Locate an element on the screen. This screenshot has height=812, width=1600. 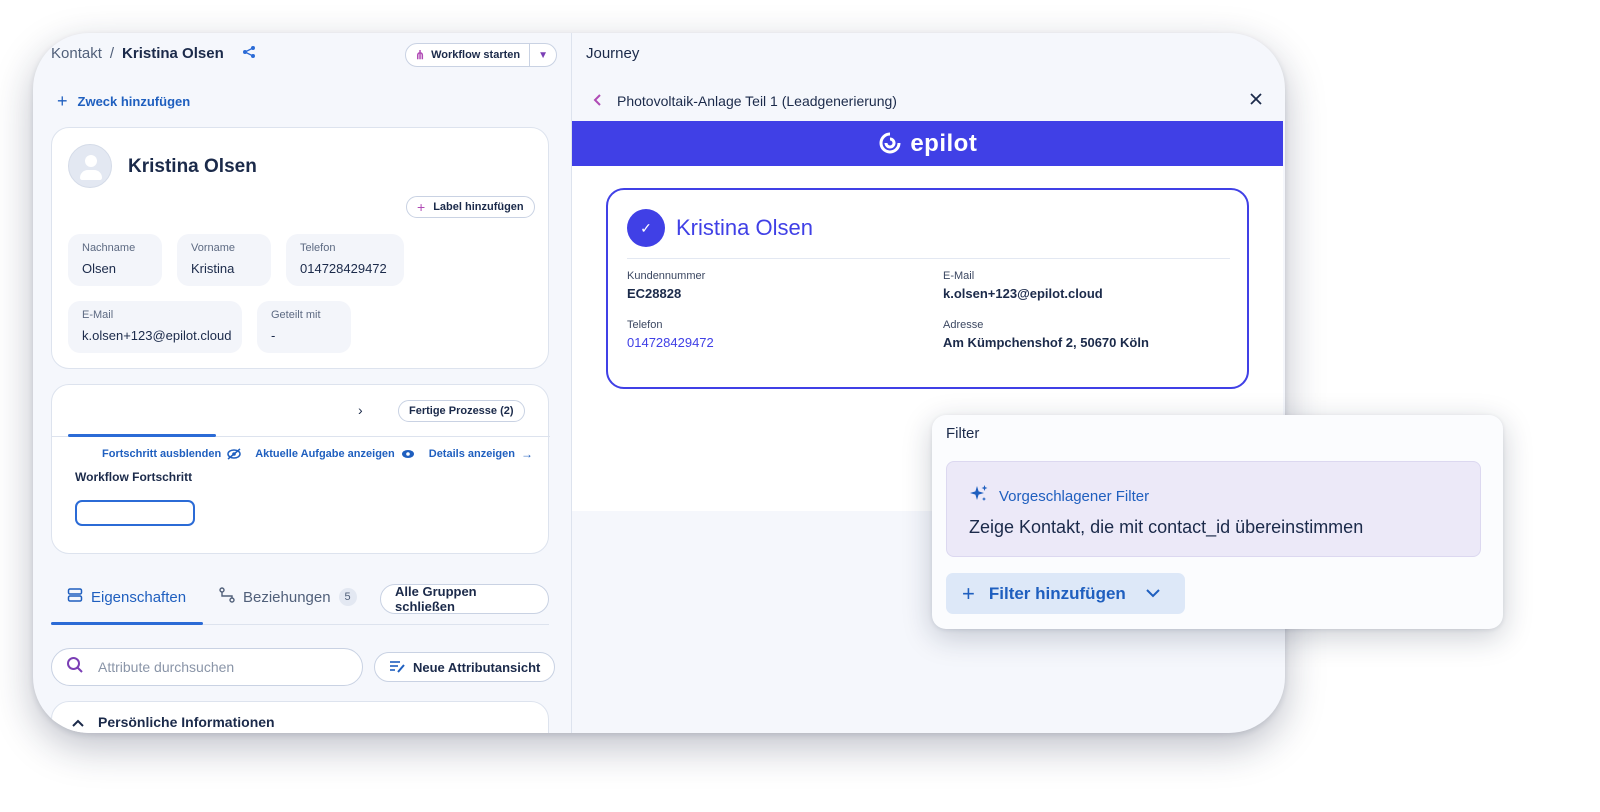
customer-phone-field: Telefon 014728429472 is located at coordinates (670, 334).